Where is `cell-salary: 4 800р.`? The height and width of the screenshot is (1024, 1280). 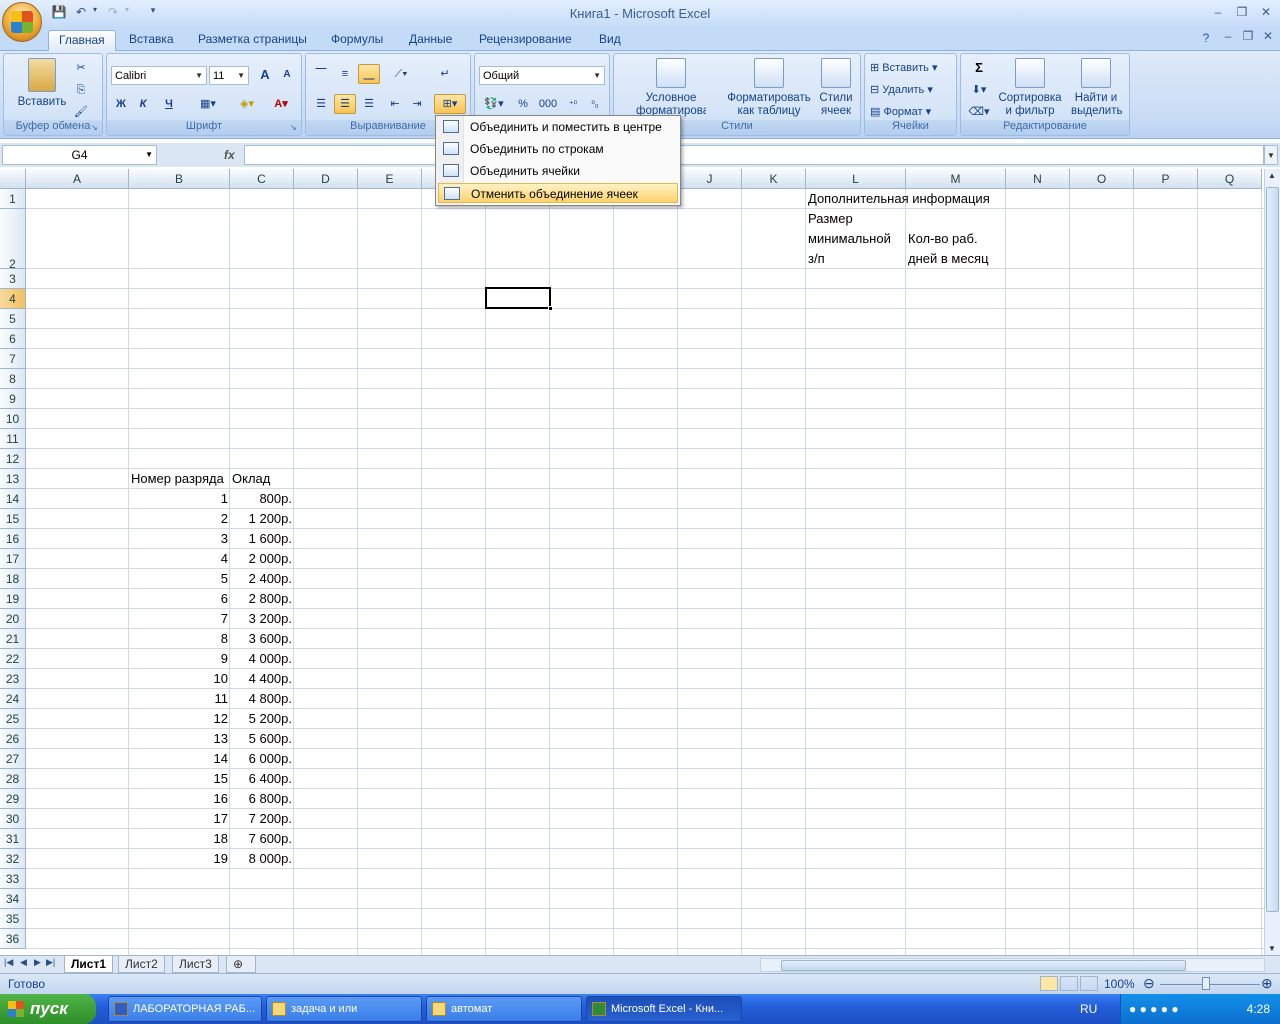 cell-salary: 4 800р. is located at coordinates (262, 699).